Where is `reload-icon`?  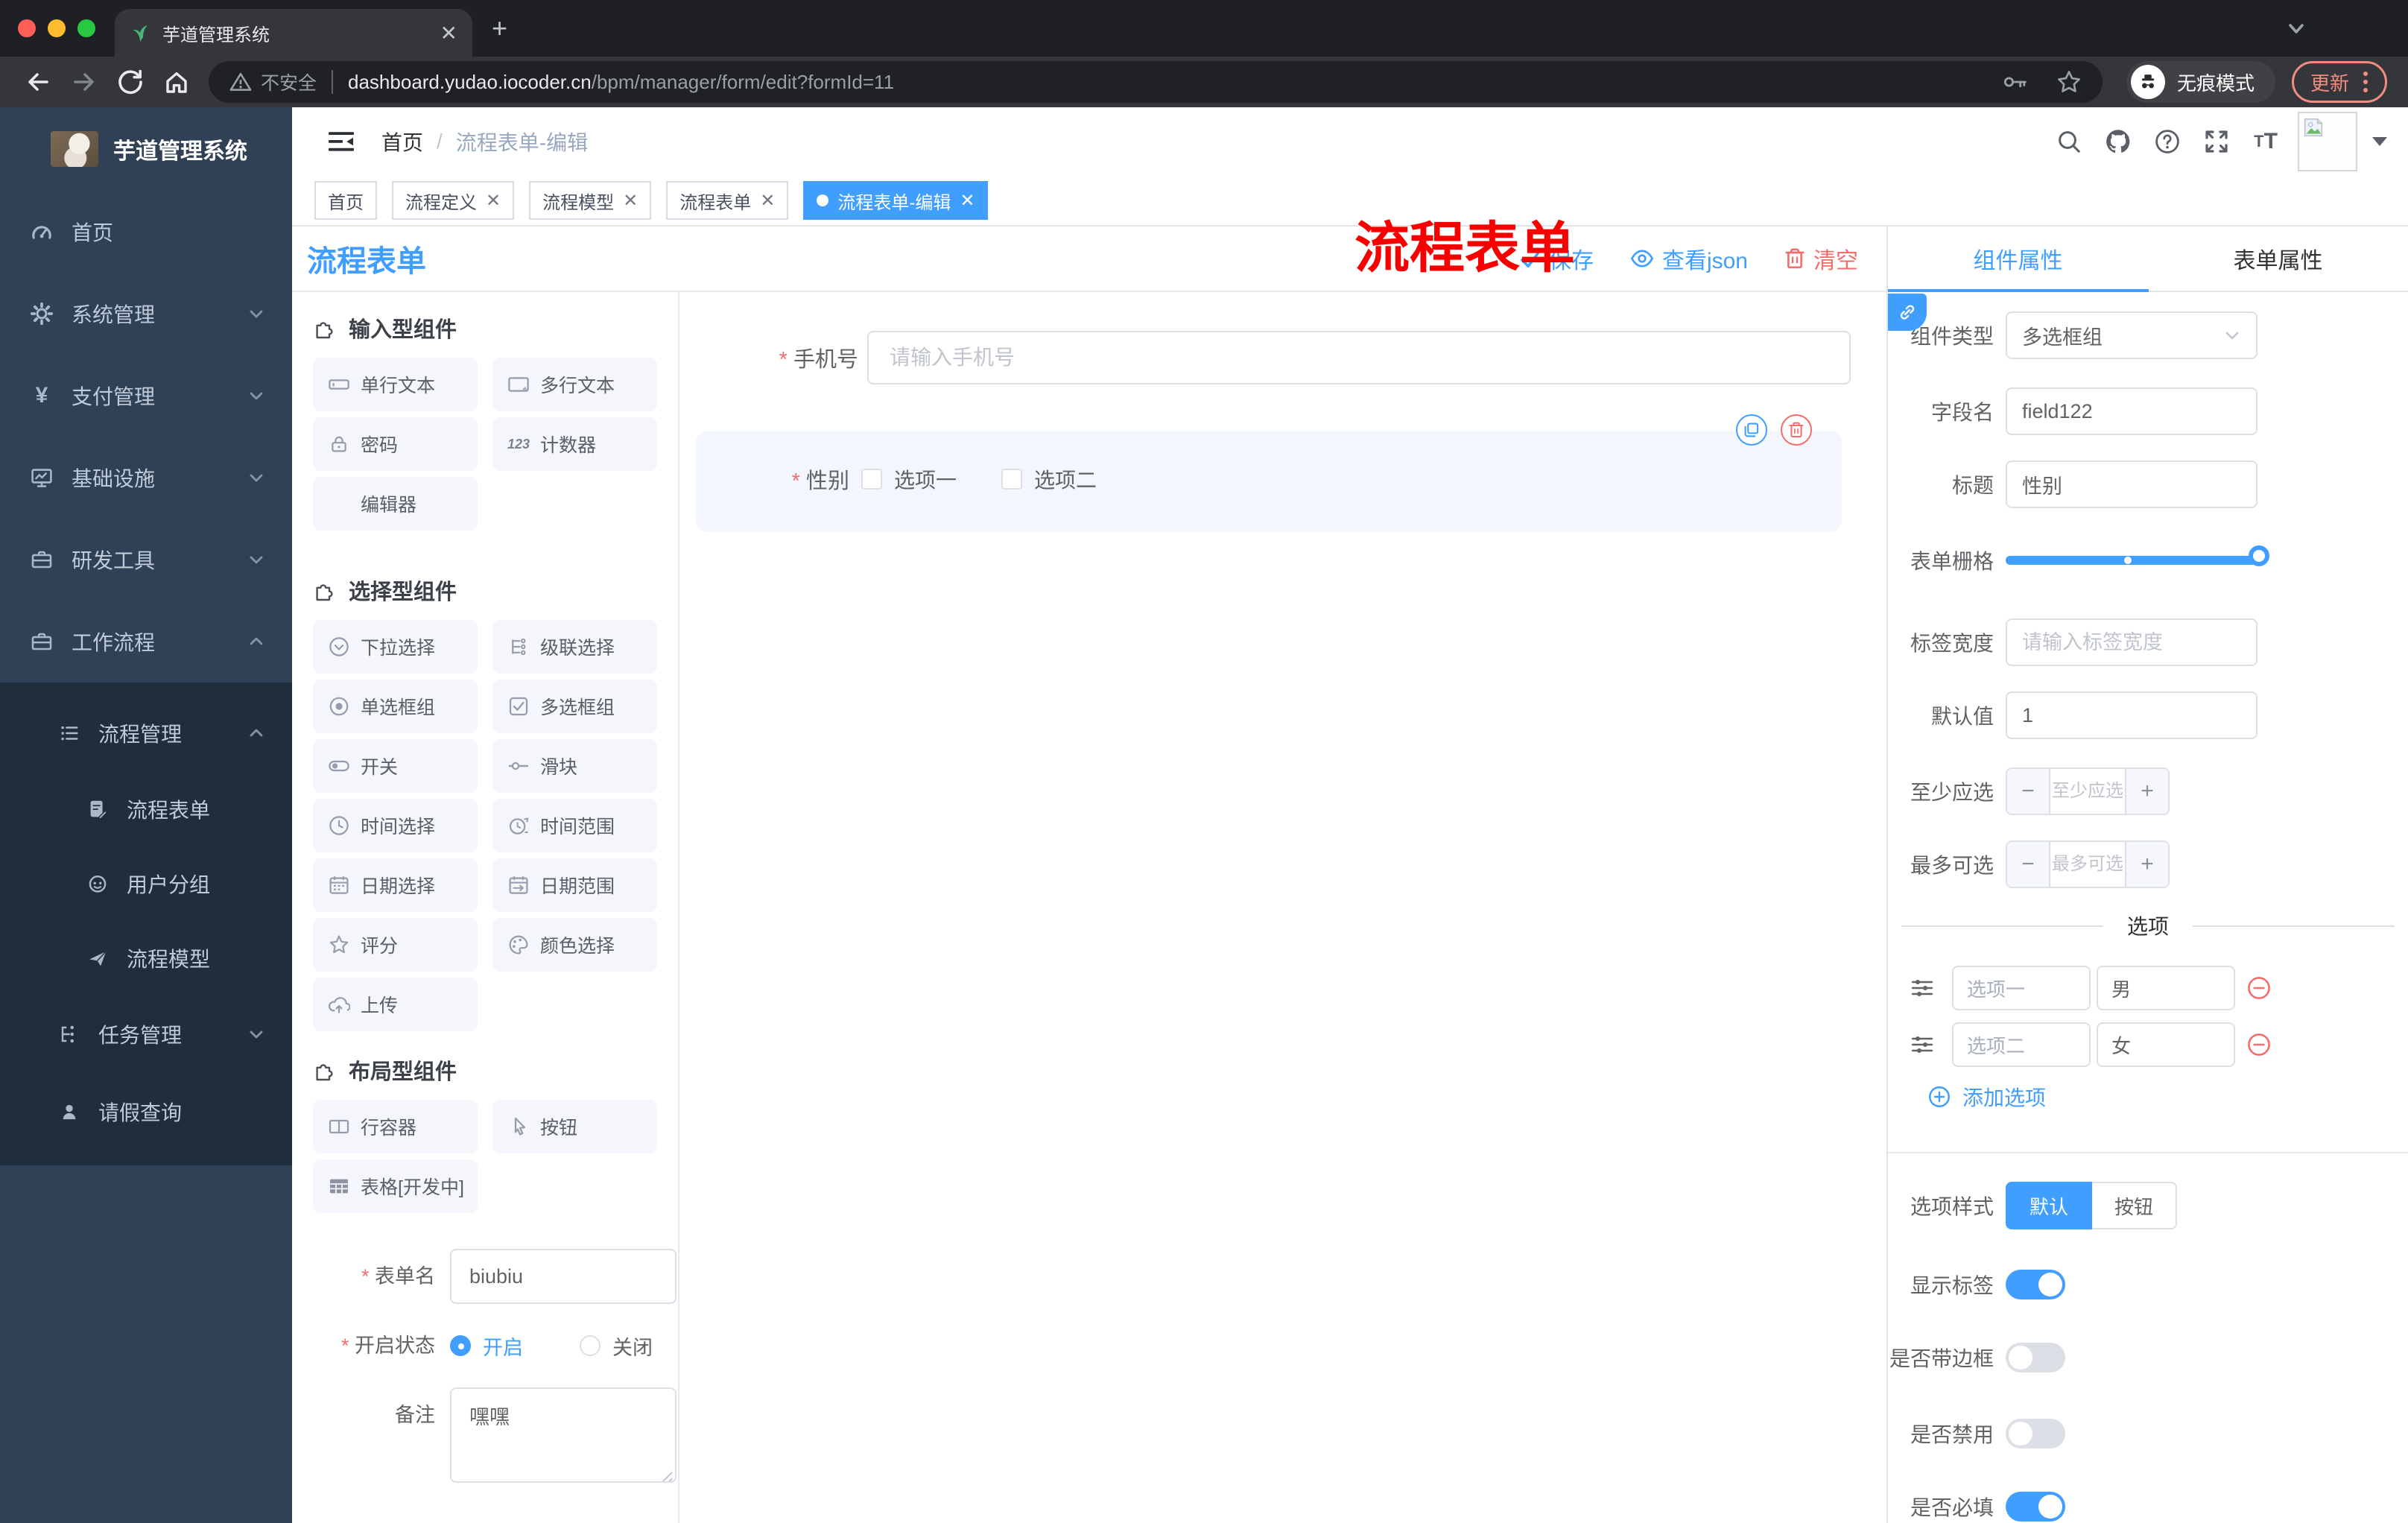 reload-icon is located at coordinates (130, 82).